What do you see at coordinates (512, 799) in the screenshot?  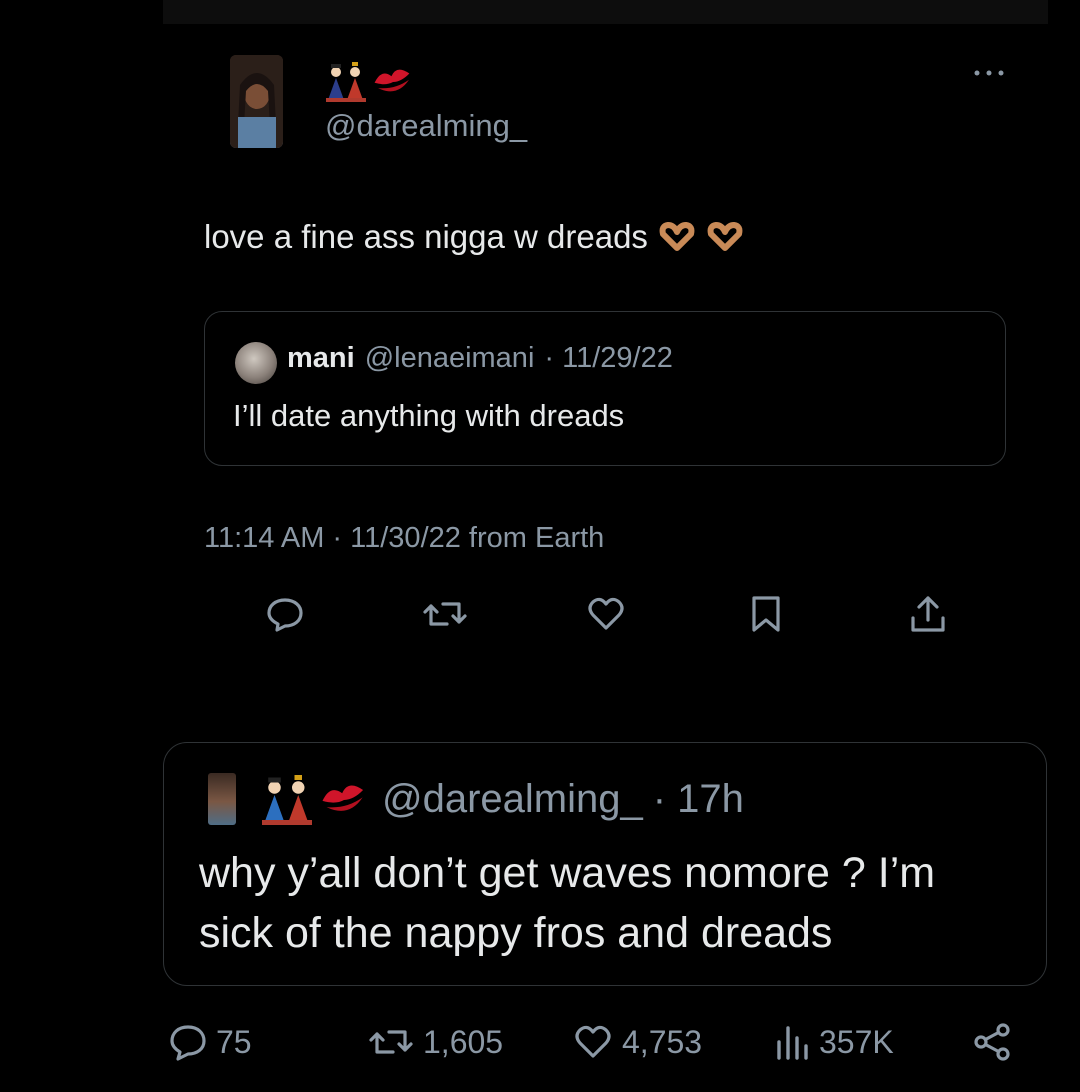 I see `reply-handle: @darealming_` at bounding box center [512, 799].